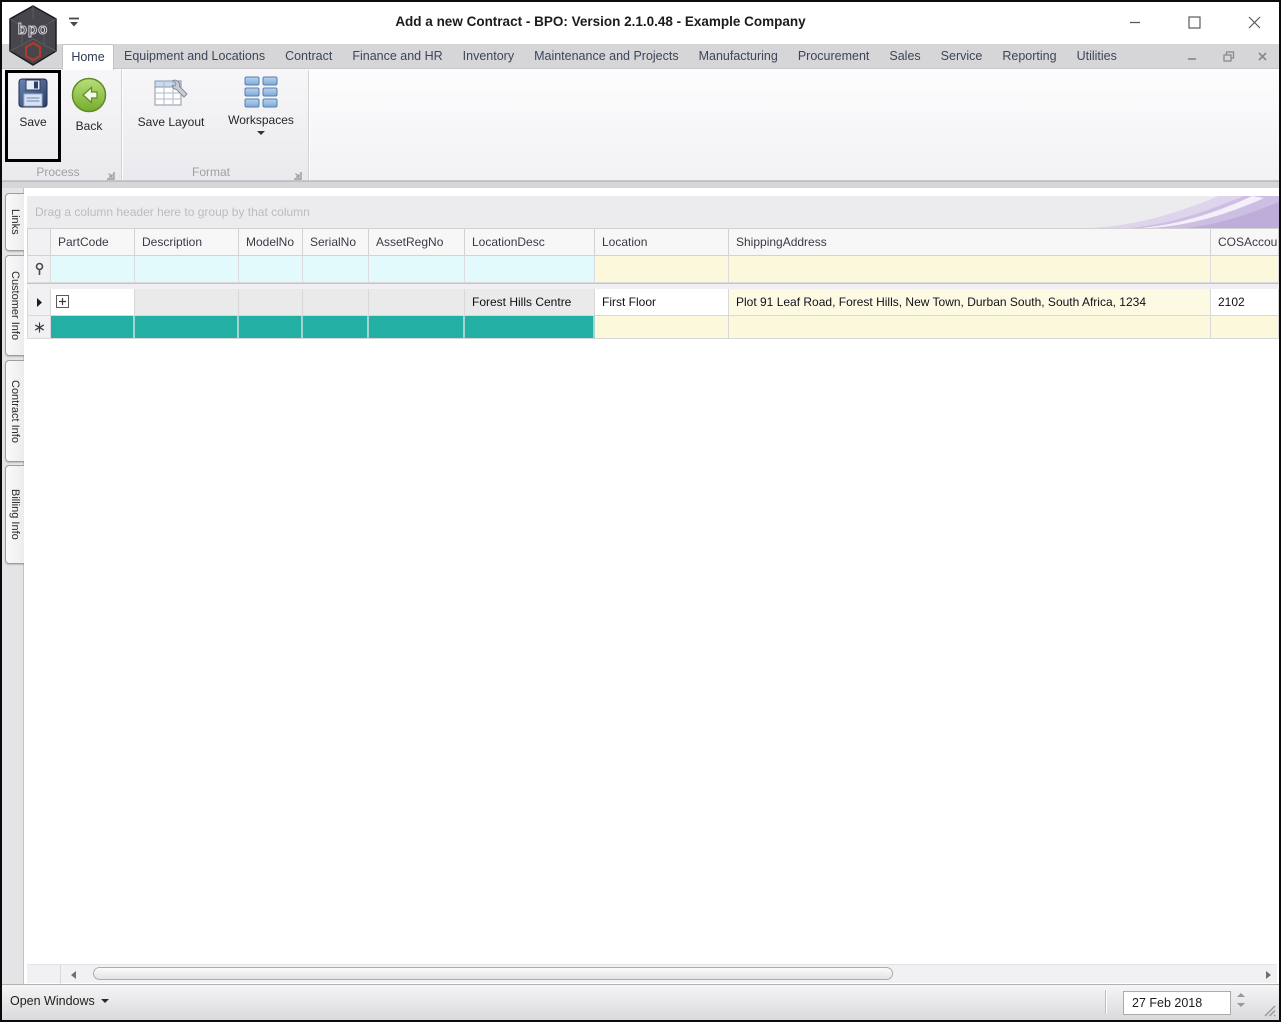 This screenshot has height=1022, width=1281. I want to click on new-cell-cosaccount, so click(1245, 327).